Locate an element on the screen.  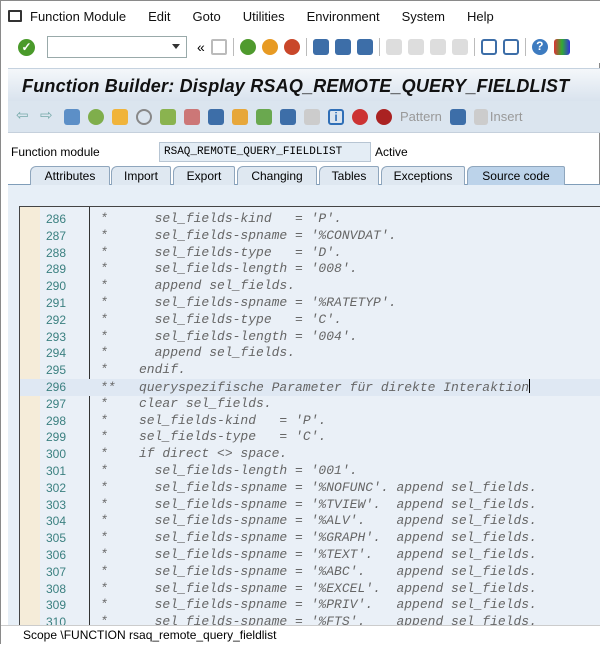
code-line: 293 * sel_fields-length = '004'. is located at coordinates (310, 337).